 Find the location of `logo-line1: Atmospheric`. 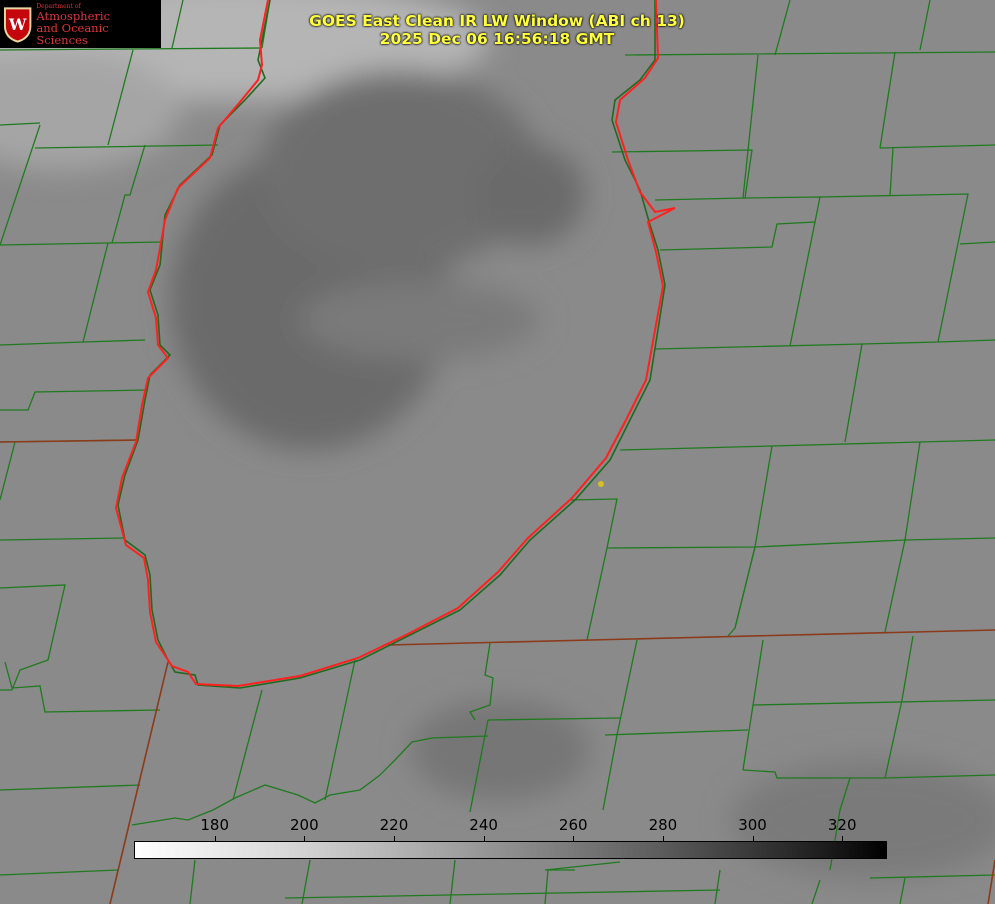

logo-line1: Atmospheric is located at coordinates (73, 15).